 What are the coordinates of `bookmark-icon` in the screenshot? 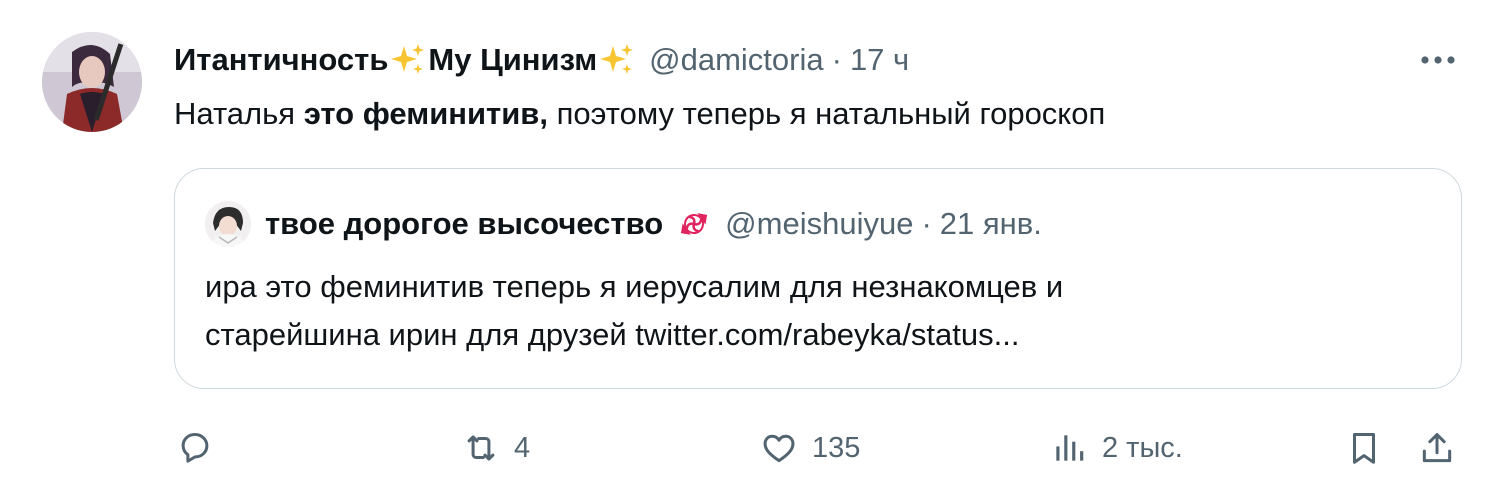 It's located at (1364, 448).